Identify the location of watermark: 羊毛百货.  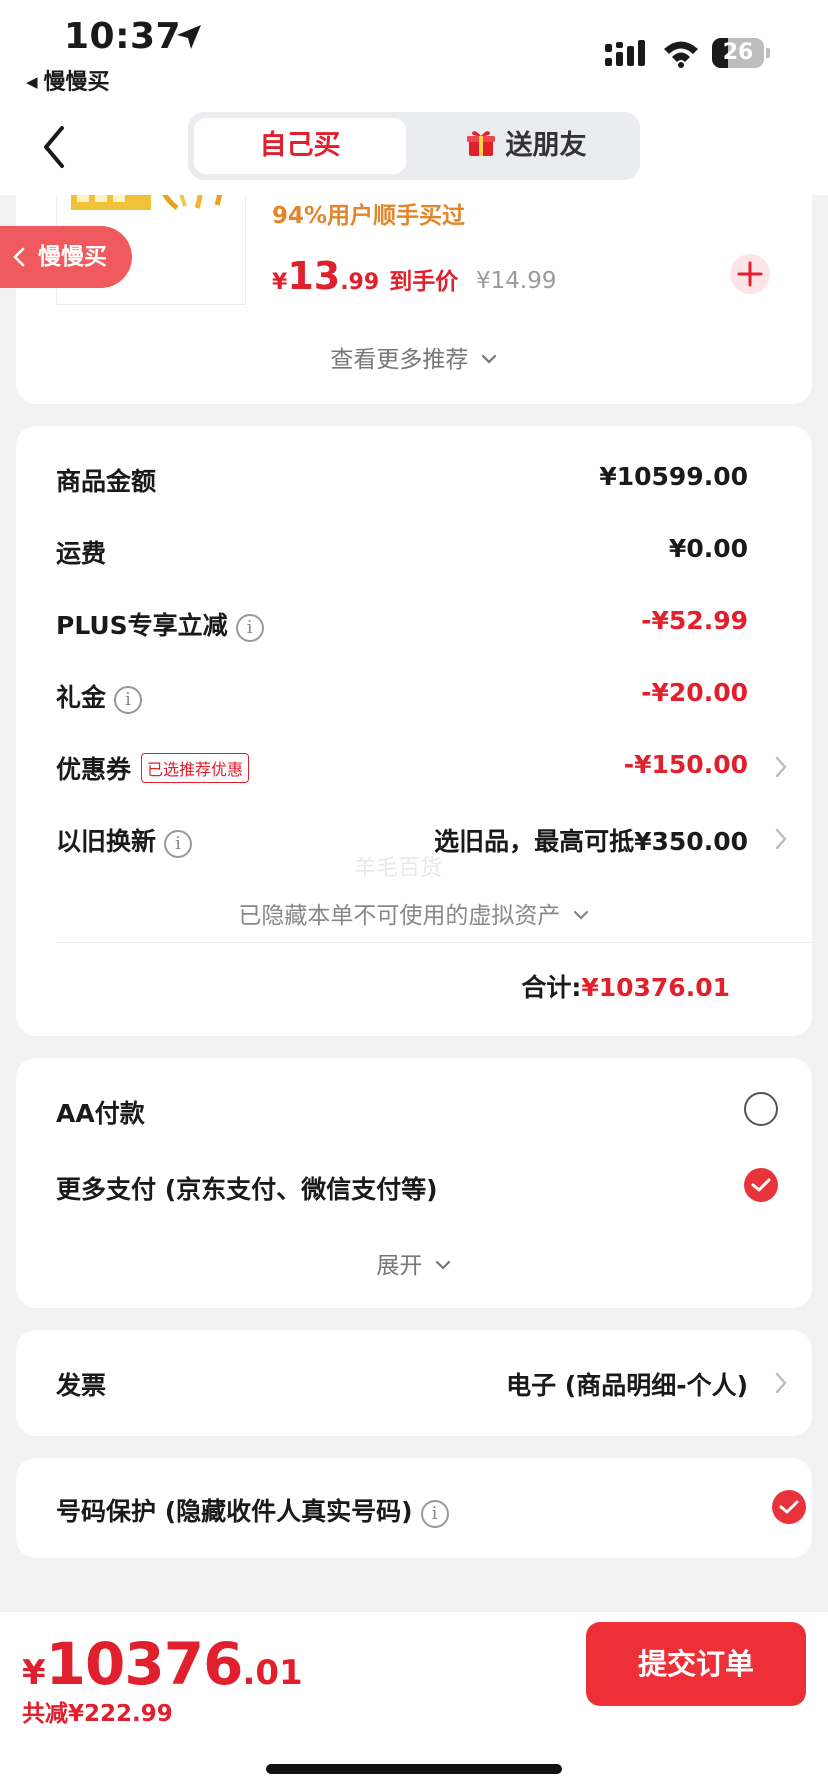
(398, 868).